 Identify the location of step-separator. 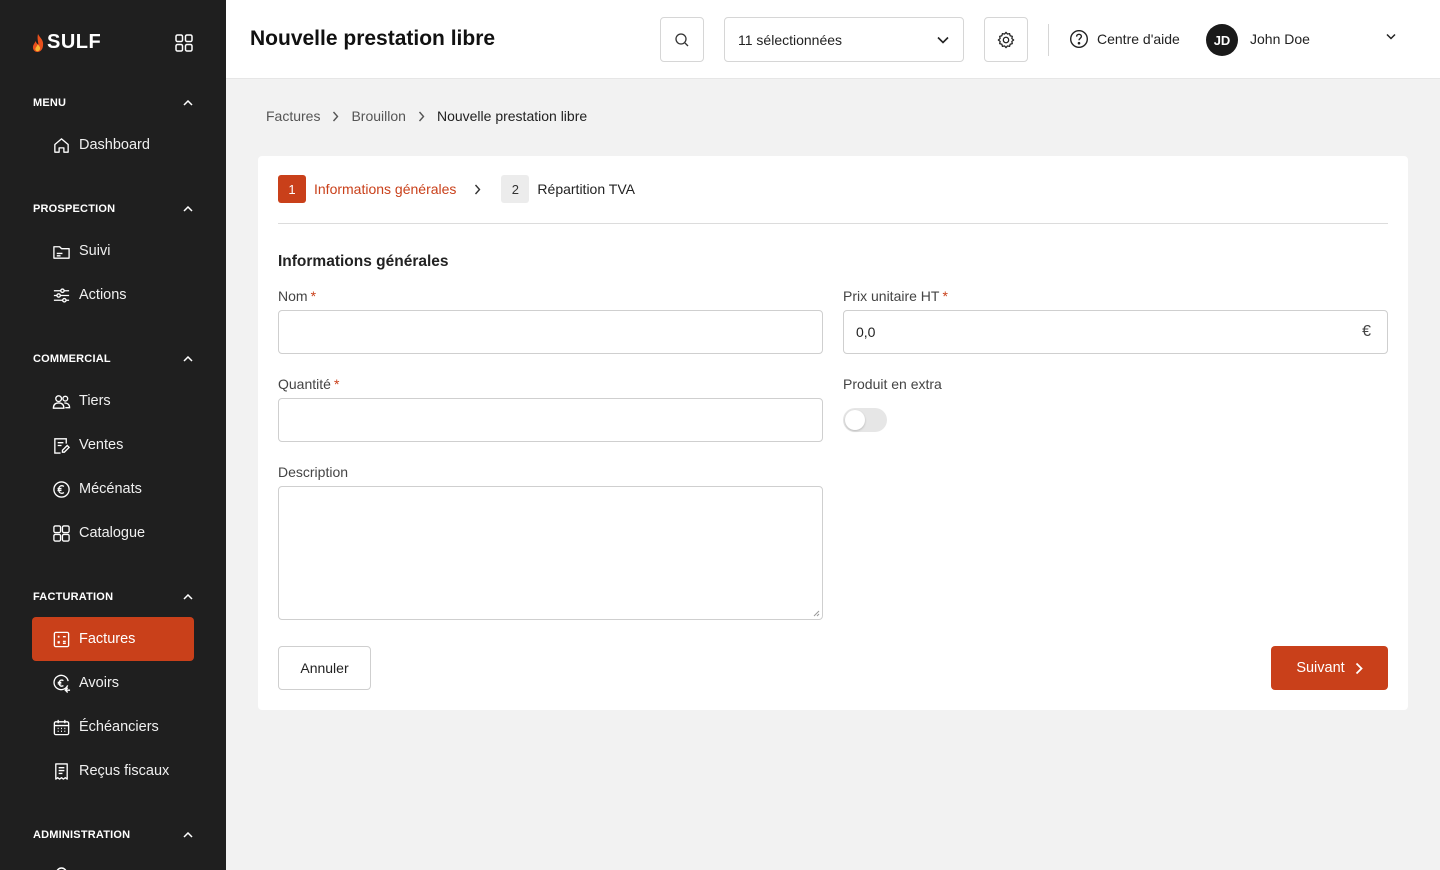
(477, 189).